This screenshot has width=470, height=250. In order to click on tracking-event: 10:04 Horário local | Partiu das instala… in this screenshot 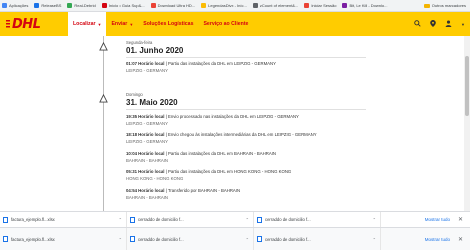, I will do `click(201, 157)`.